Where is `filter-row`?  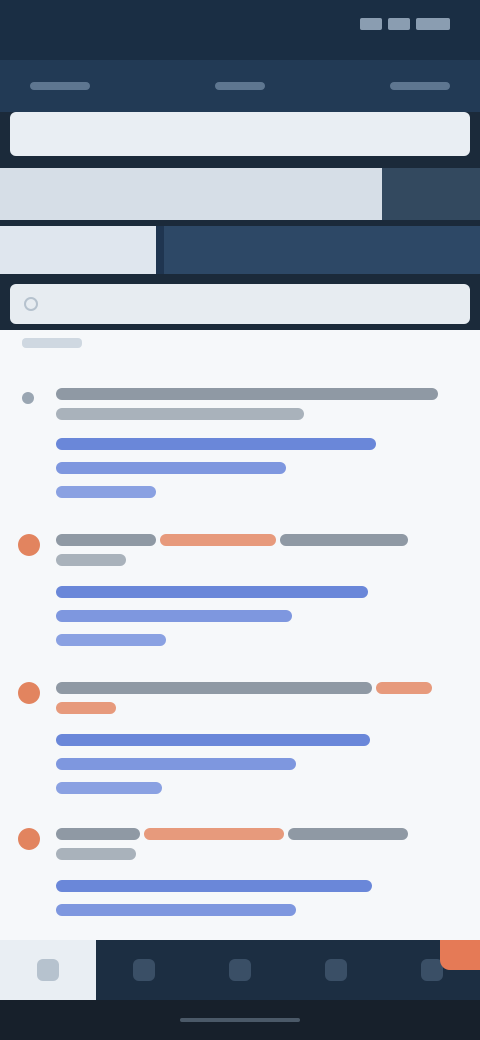
filter-row is located at coordinates (240, 194).